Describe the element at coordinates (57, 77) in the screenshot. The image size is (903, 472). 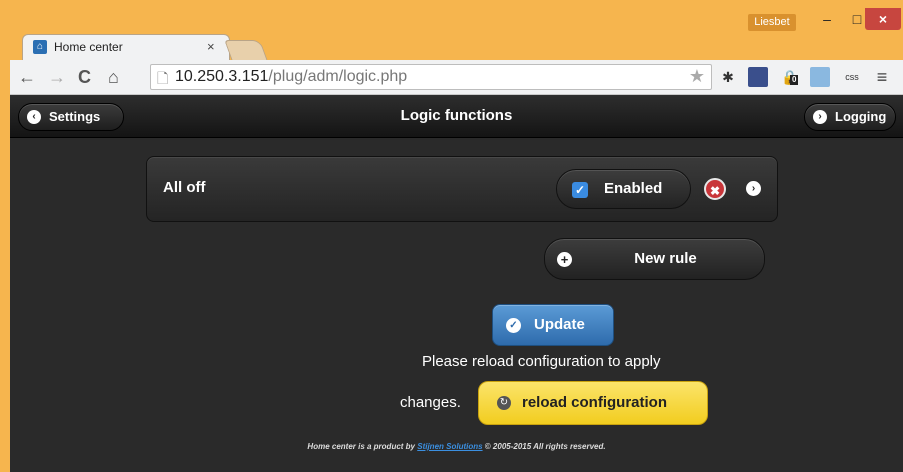
I see `forward-icon: →` at that location.